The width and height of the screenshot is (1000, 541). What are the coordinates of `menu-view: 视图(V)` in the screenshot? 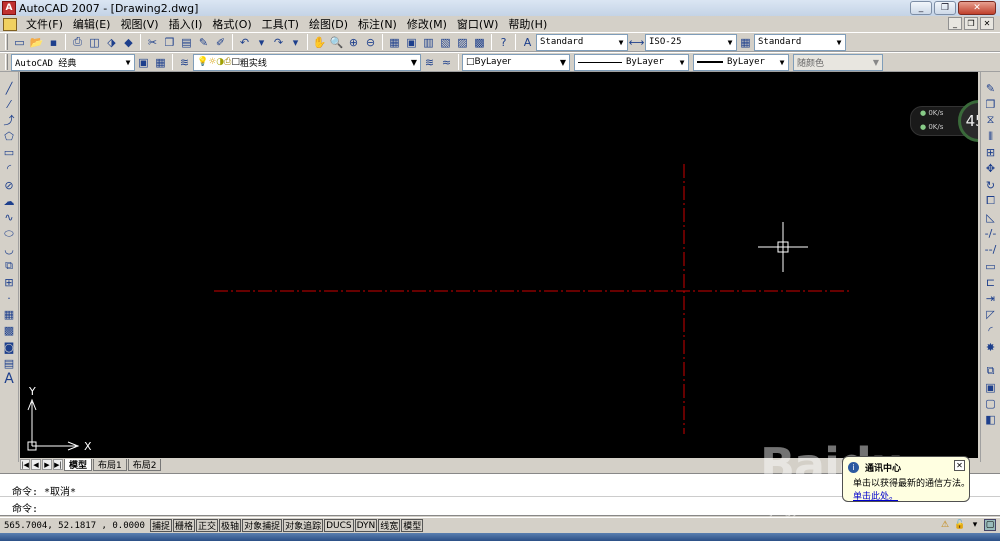 It's located at (139, 24).